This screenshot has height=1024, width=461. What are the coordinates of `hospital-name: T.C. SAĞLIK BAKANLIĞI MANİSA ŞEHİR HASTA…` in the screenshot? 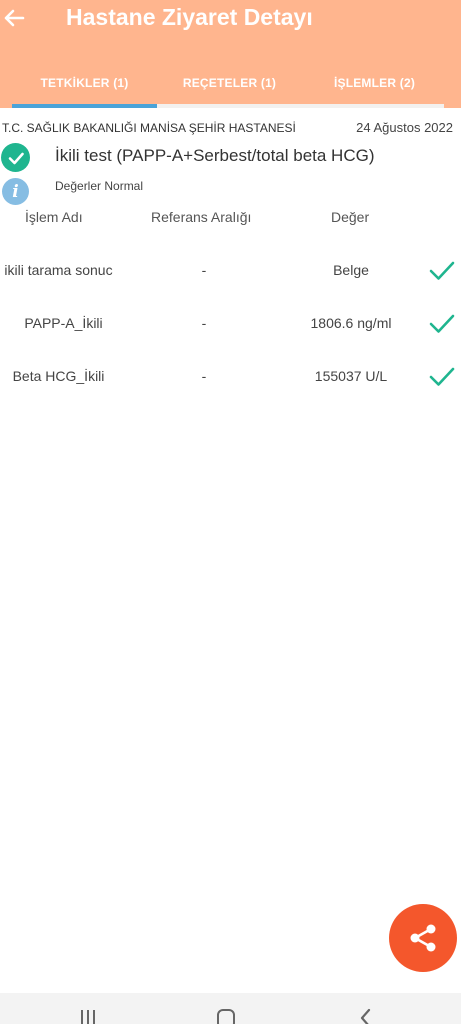 It's located at (149, 128).